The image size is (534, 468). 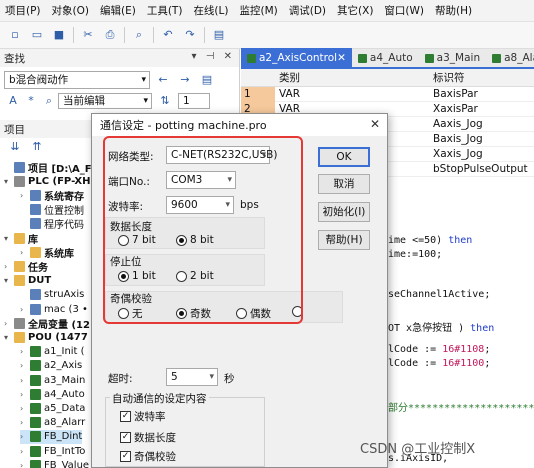 I want to click on menu-item: 调试(D), so click(x=307, y=10).